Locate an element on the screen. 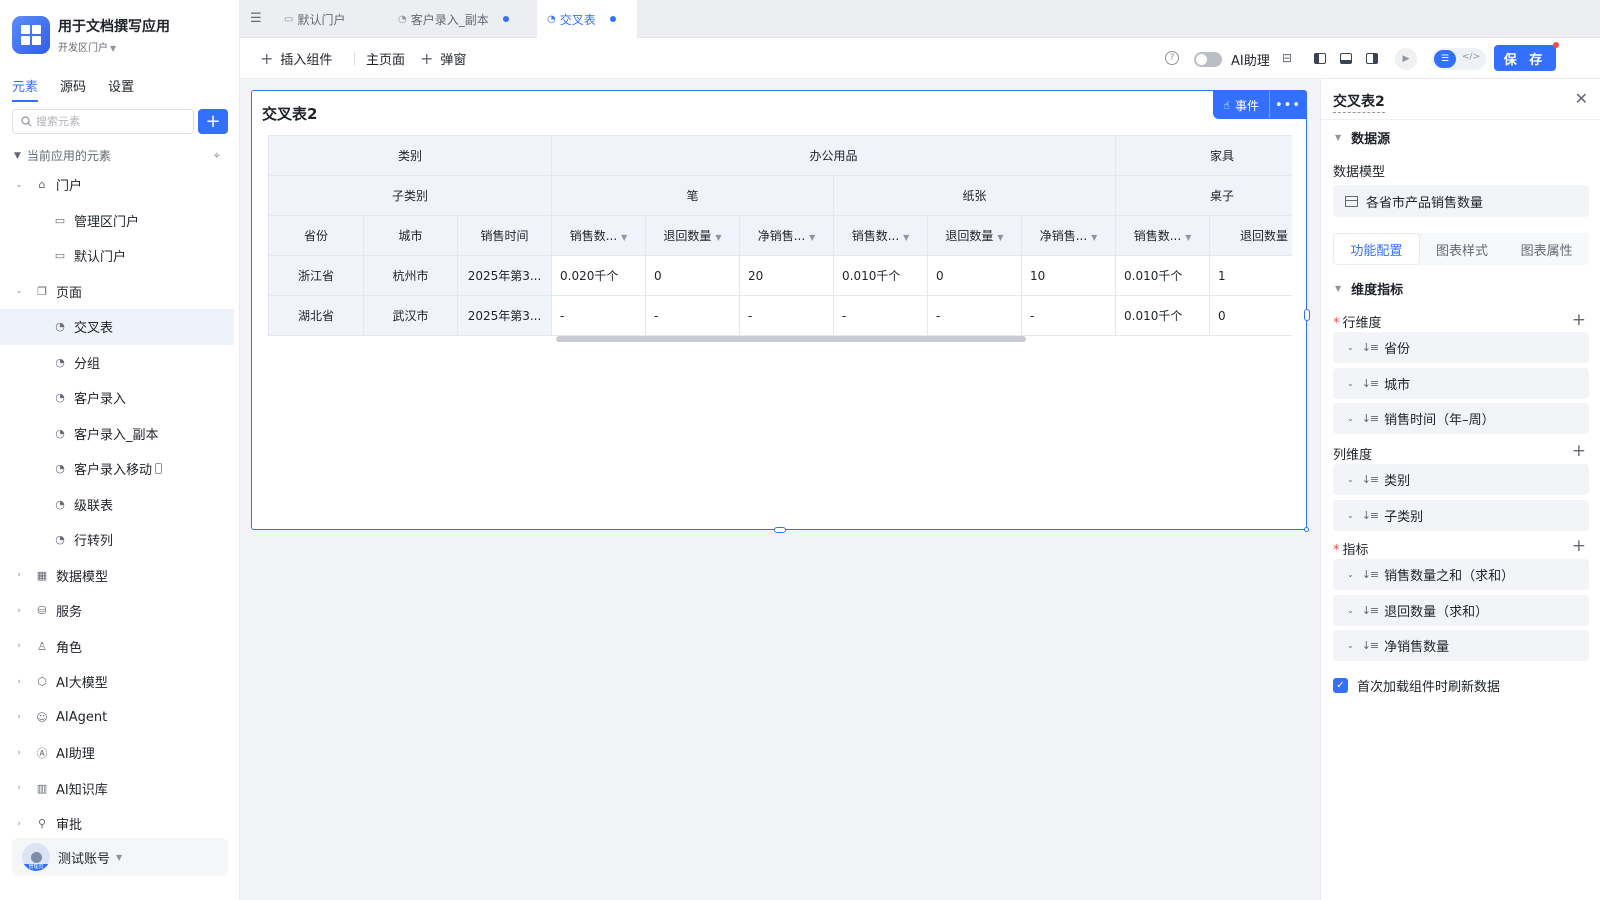 The width and height of the screenshot is (1600, 900). main-page-button: 主页面 is located at coordinates (385, 58).